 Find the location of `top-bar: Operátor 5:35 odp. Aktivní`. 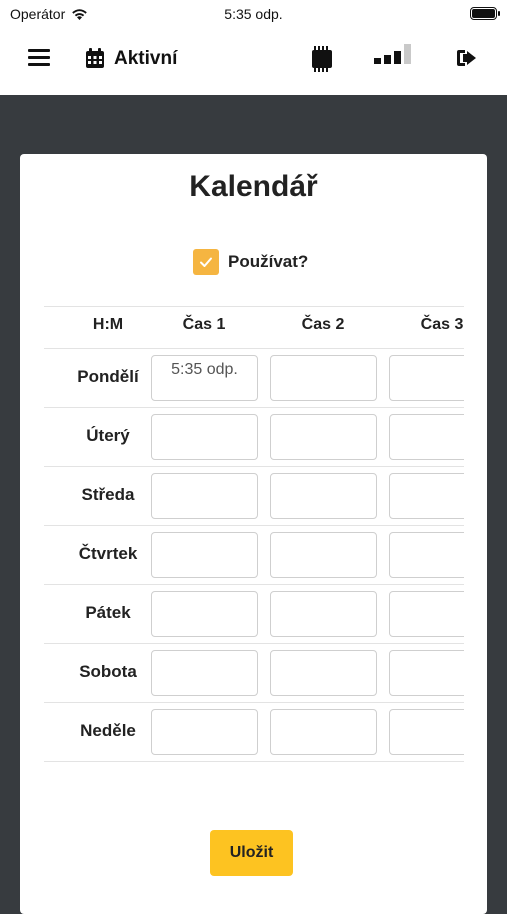

top-bar: Operátor 5:35 odp. Aktivní is located at coordinates (253, 47).